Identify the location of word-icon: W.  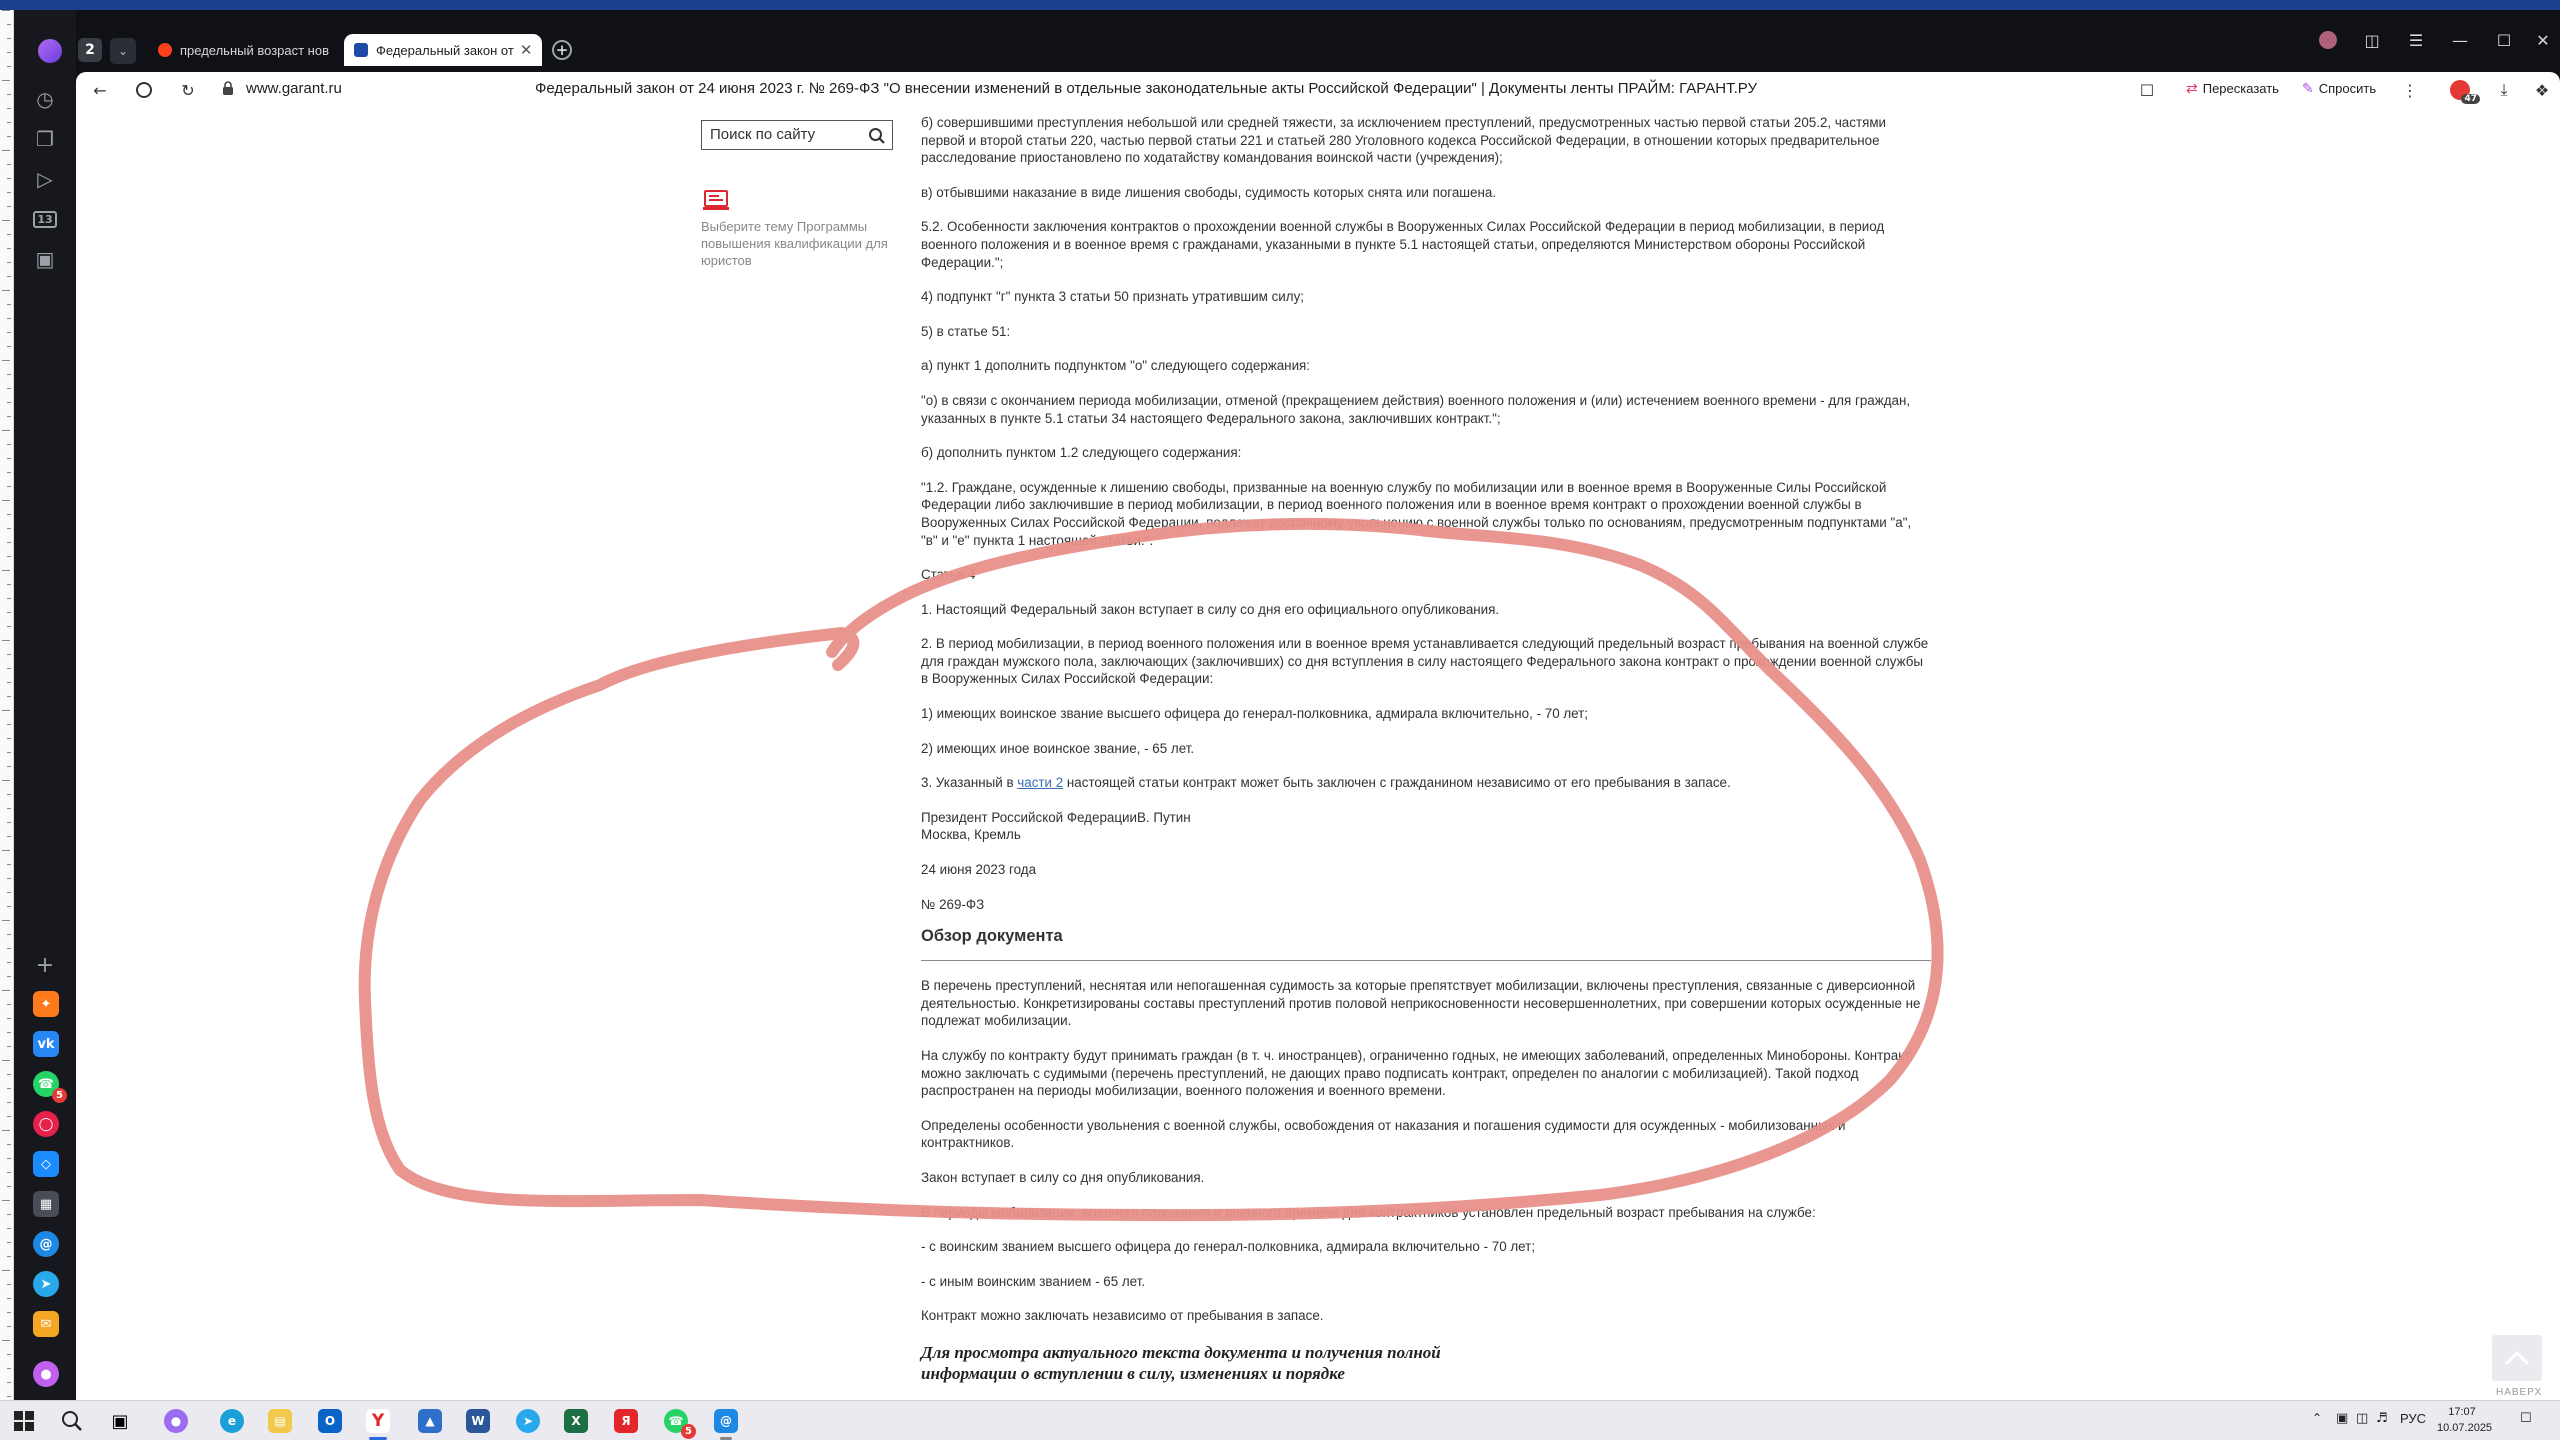
(478, 1421).